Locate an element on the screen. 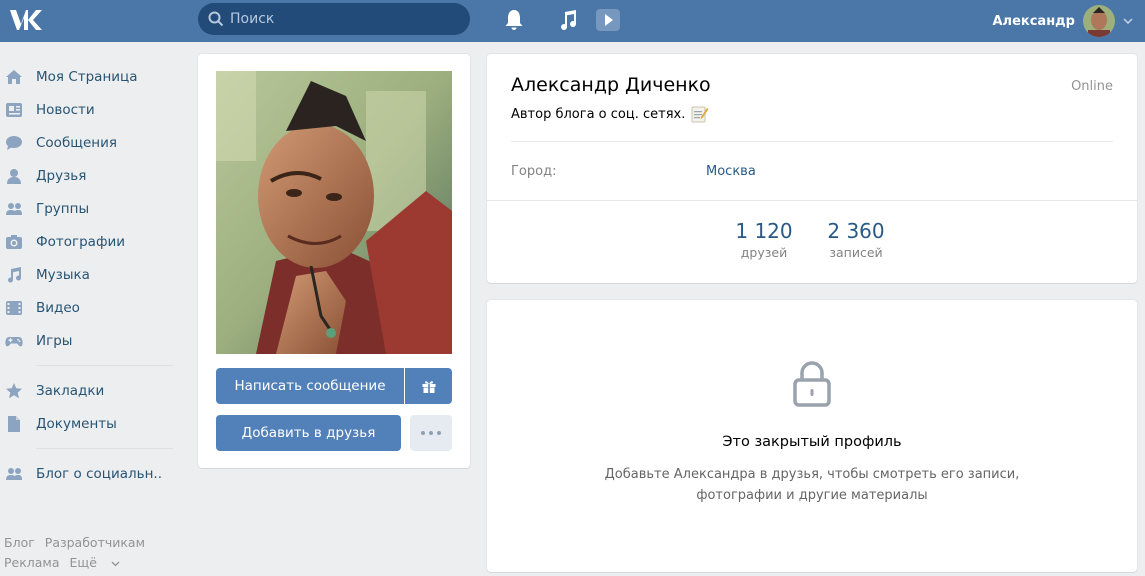  bell-icon is located at coordinates (514, 20).